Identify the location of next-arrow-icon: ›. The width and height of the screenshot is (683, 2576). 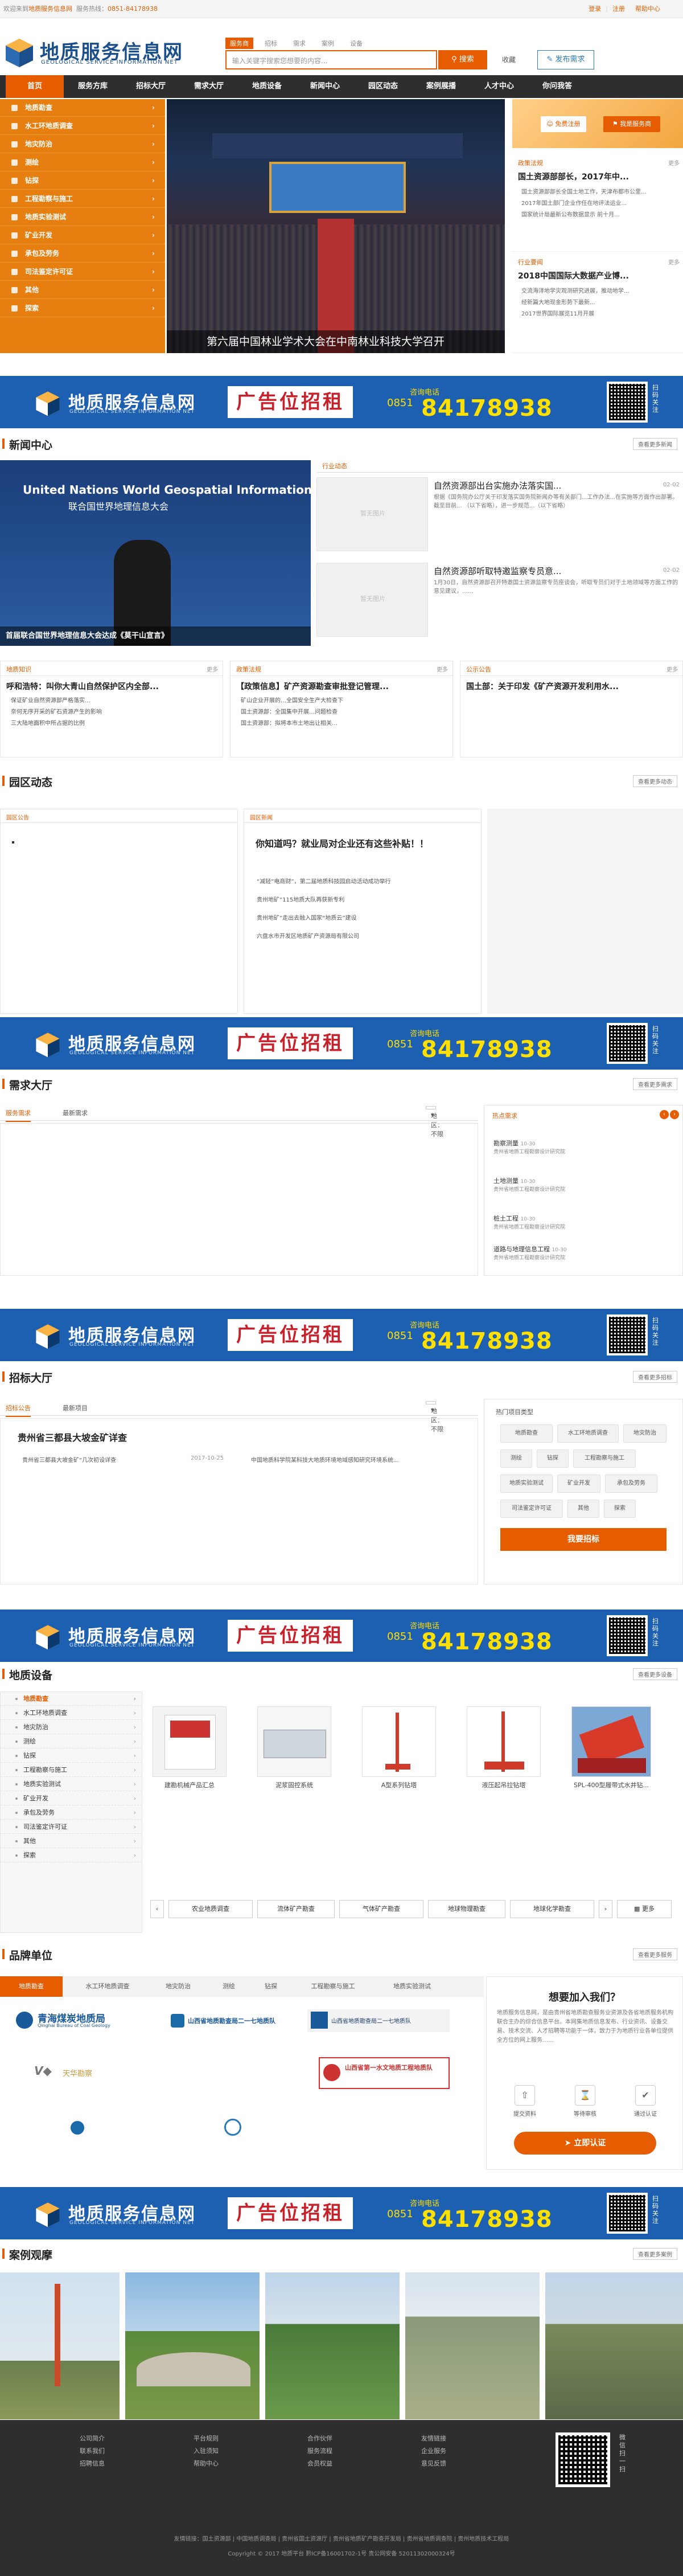
(605, 1909).